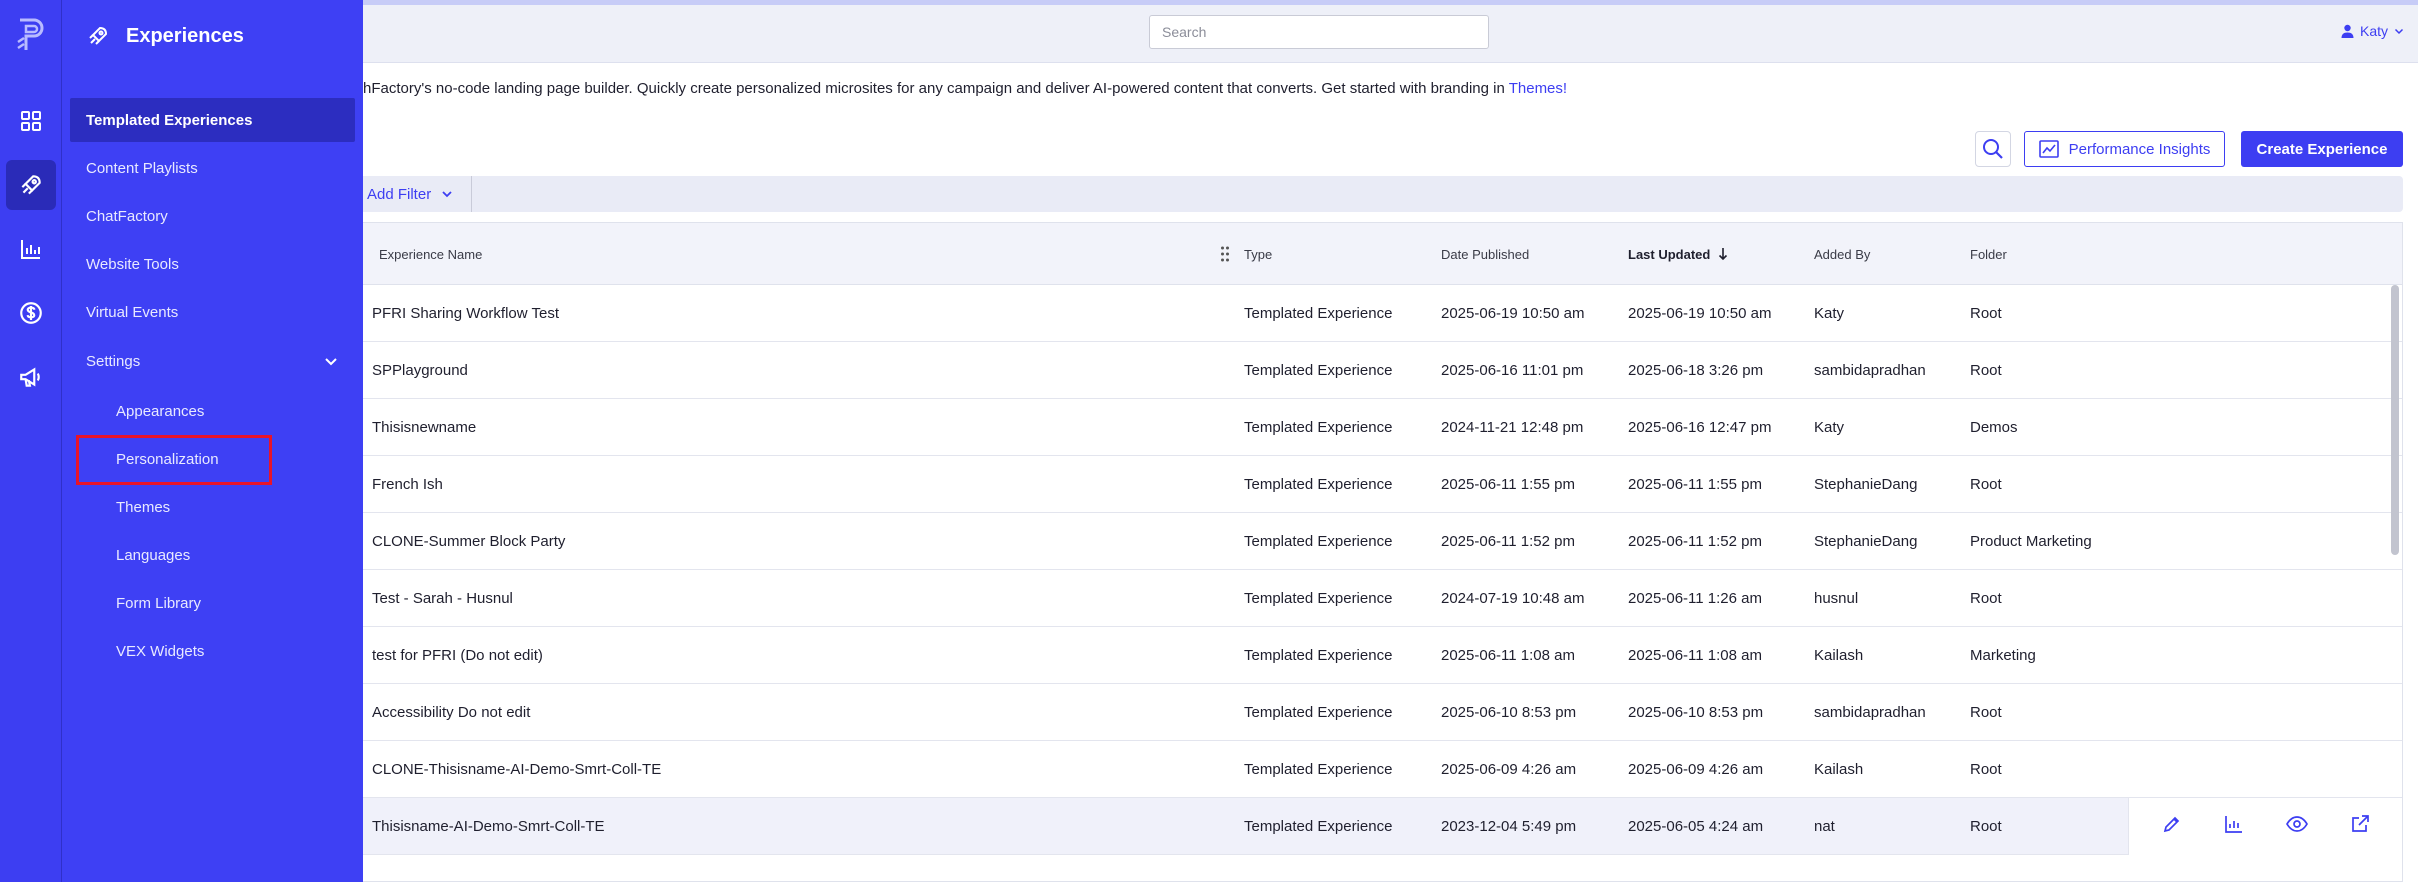 The width and height of the screenshot is (2418, 882). What do you see at coordinates (31, 313) in the screenshot?
I see `dollar-icon` at bounding box center [31, 313].